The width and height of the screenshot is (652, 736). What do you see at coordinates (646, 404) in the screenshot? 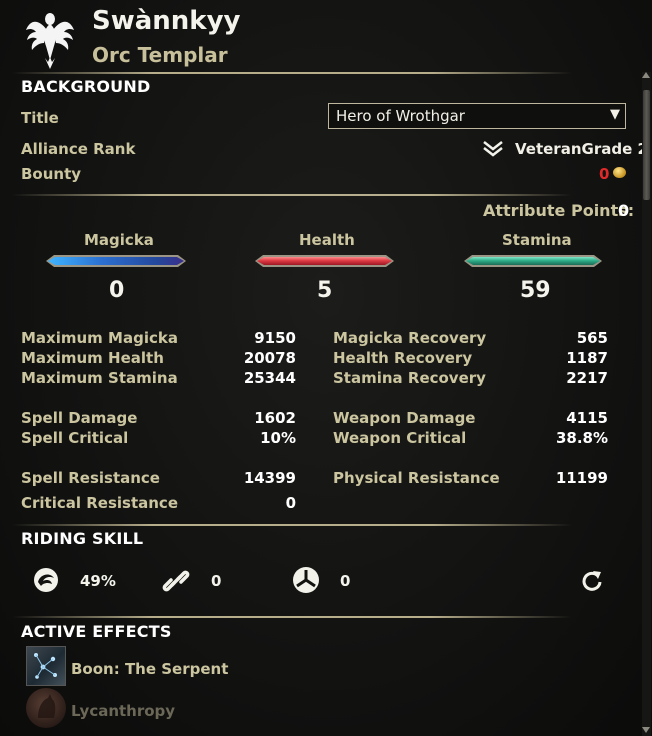
I see `scrollbar` at bounding box center [646, 404].